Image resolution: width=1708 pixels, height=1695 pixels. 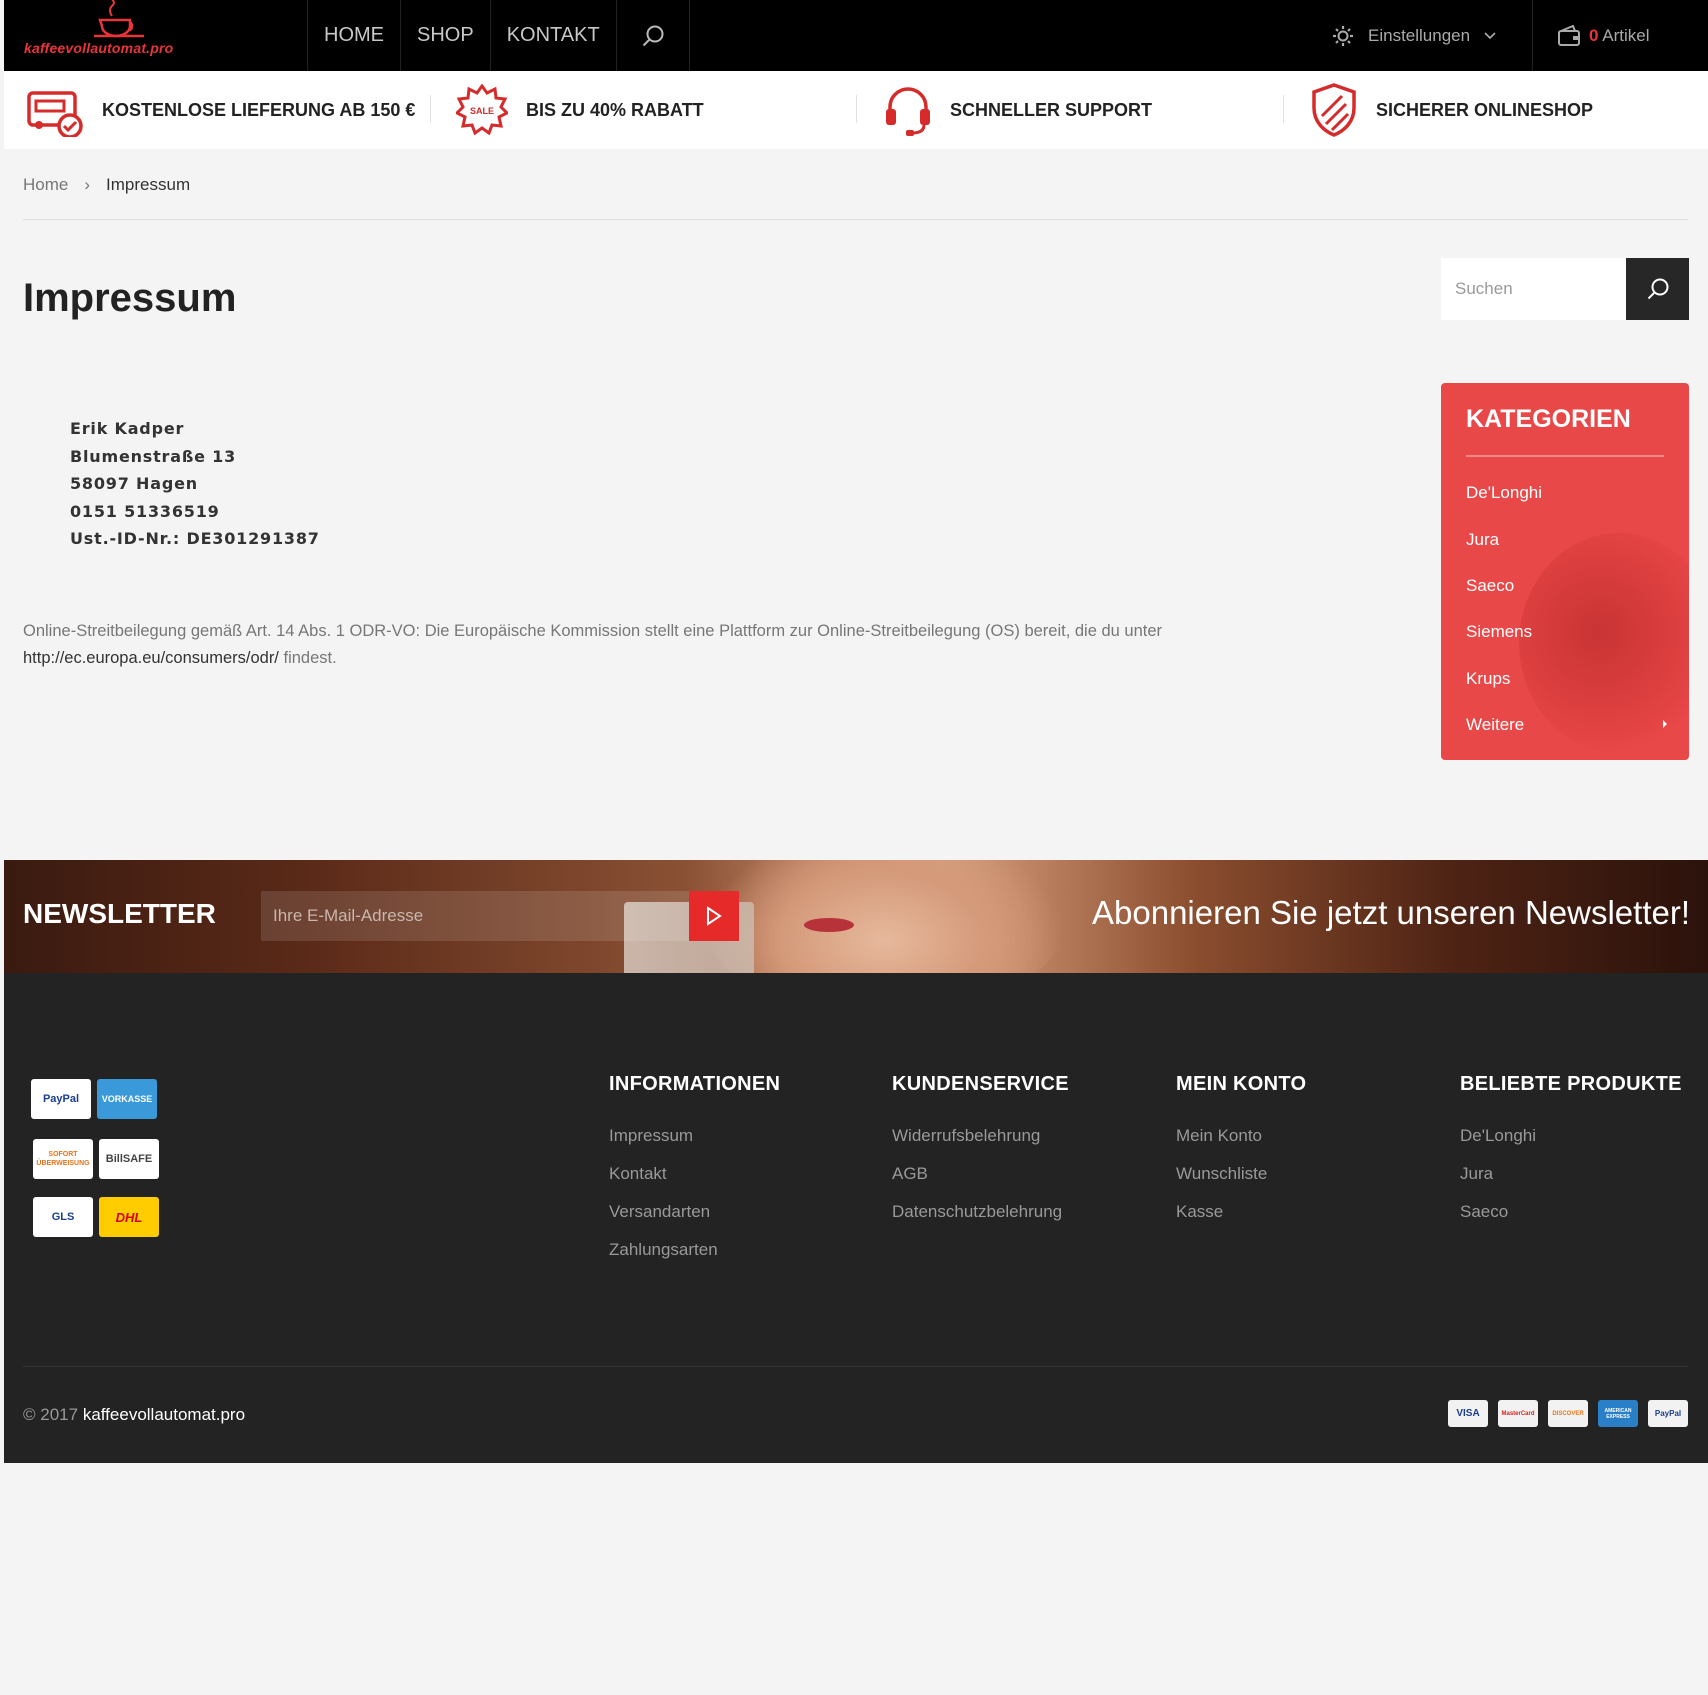 What do you see at coordinates (1488, 679) in the screenshot?
I see `category-item: Krups` at bounding box center [1488, 679].